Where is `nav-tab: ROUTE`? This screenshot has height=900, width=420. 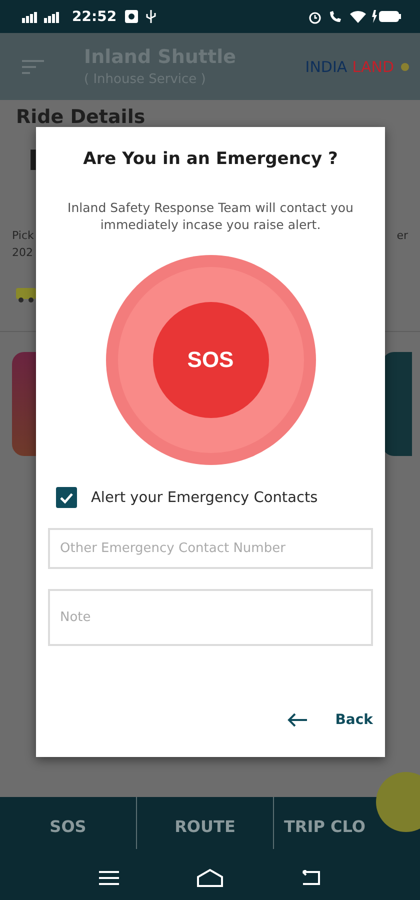 nav-tab: ROUTE is located at coordinates (205, 826).